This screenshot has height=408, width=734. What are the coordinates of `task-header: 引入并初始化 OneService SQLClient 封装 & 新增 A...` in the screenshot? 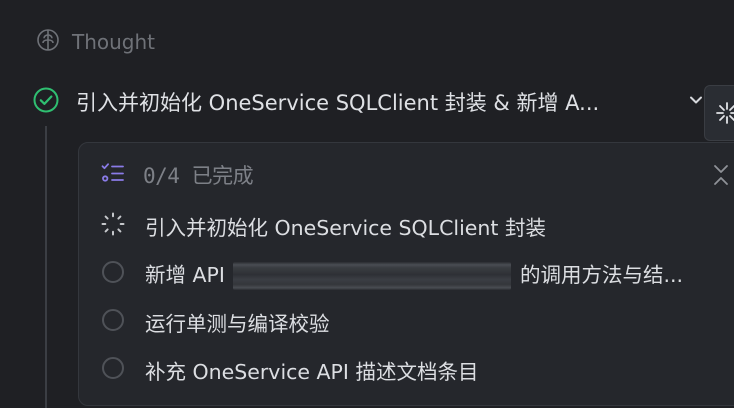 It's located at (369, 102).